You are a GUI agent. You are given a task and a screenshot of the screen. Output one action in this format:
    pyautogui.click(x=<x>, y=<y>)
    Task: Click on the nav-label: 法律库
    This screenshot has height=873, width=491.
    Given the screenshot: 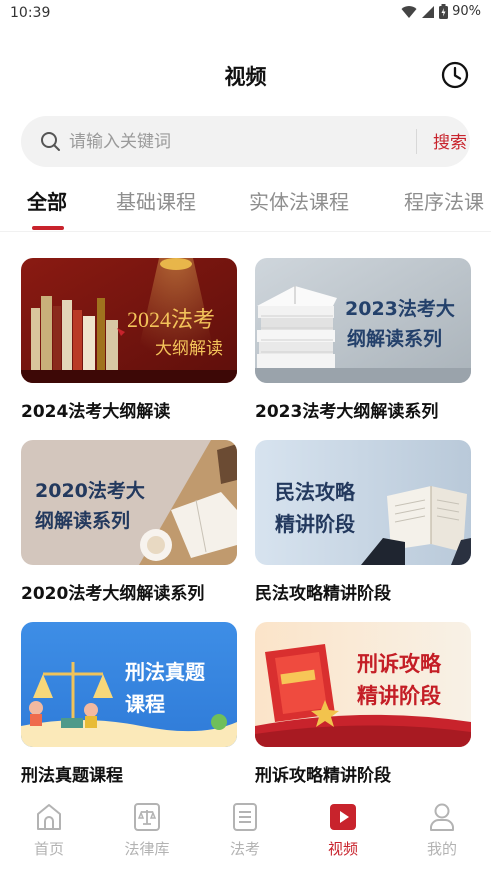 What is the action you would take?
    pyautogui.click(x=147, y=849)
    